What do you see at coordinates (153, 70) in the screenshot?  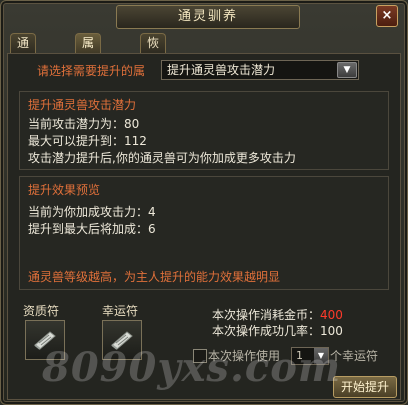 I see `tab-restore-vitality: 恢复活力` at bounding box center [153, 70].